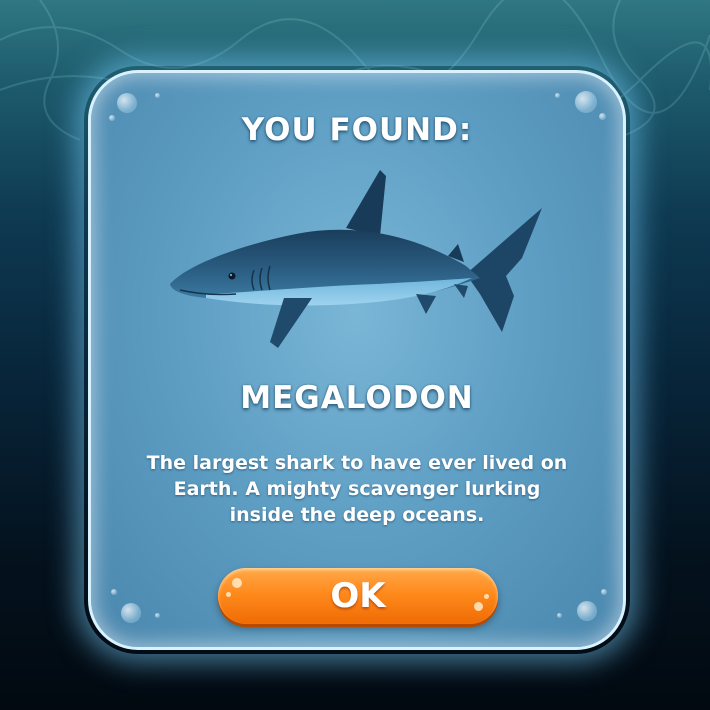 Image resolution: width=710 pixels, height=710 pixels. Describe the element at coordinates (586, 102) in the screenshot. I see `corner-bubble-top-right` at that location.